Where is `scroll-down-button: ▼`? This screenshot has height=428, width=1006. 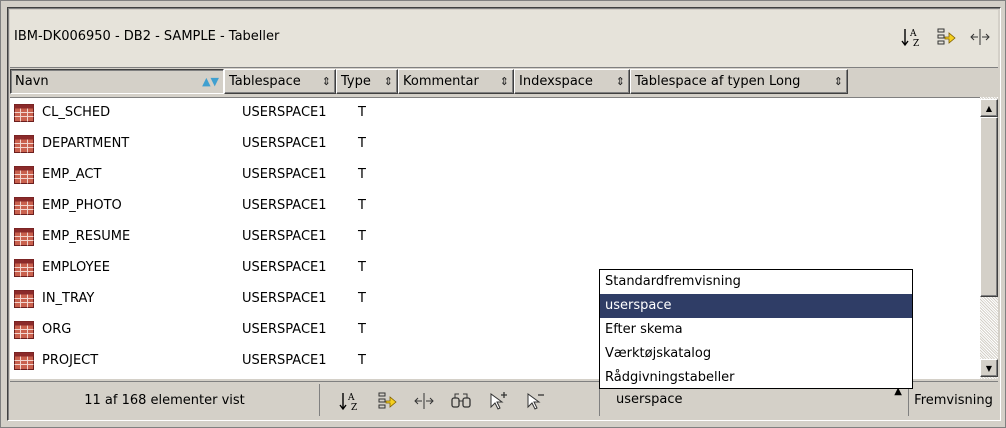 scroll-down-button: ▼ is located at coordinates (989, 368).